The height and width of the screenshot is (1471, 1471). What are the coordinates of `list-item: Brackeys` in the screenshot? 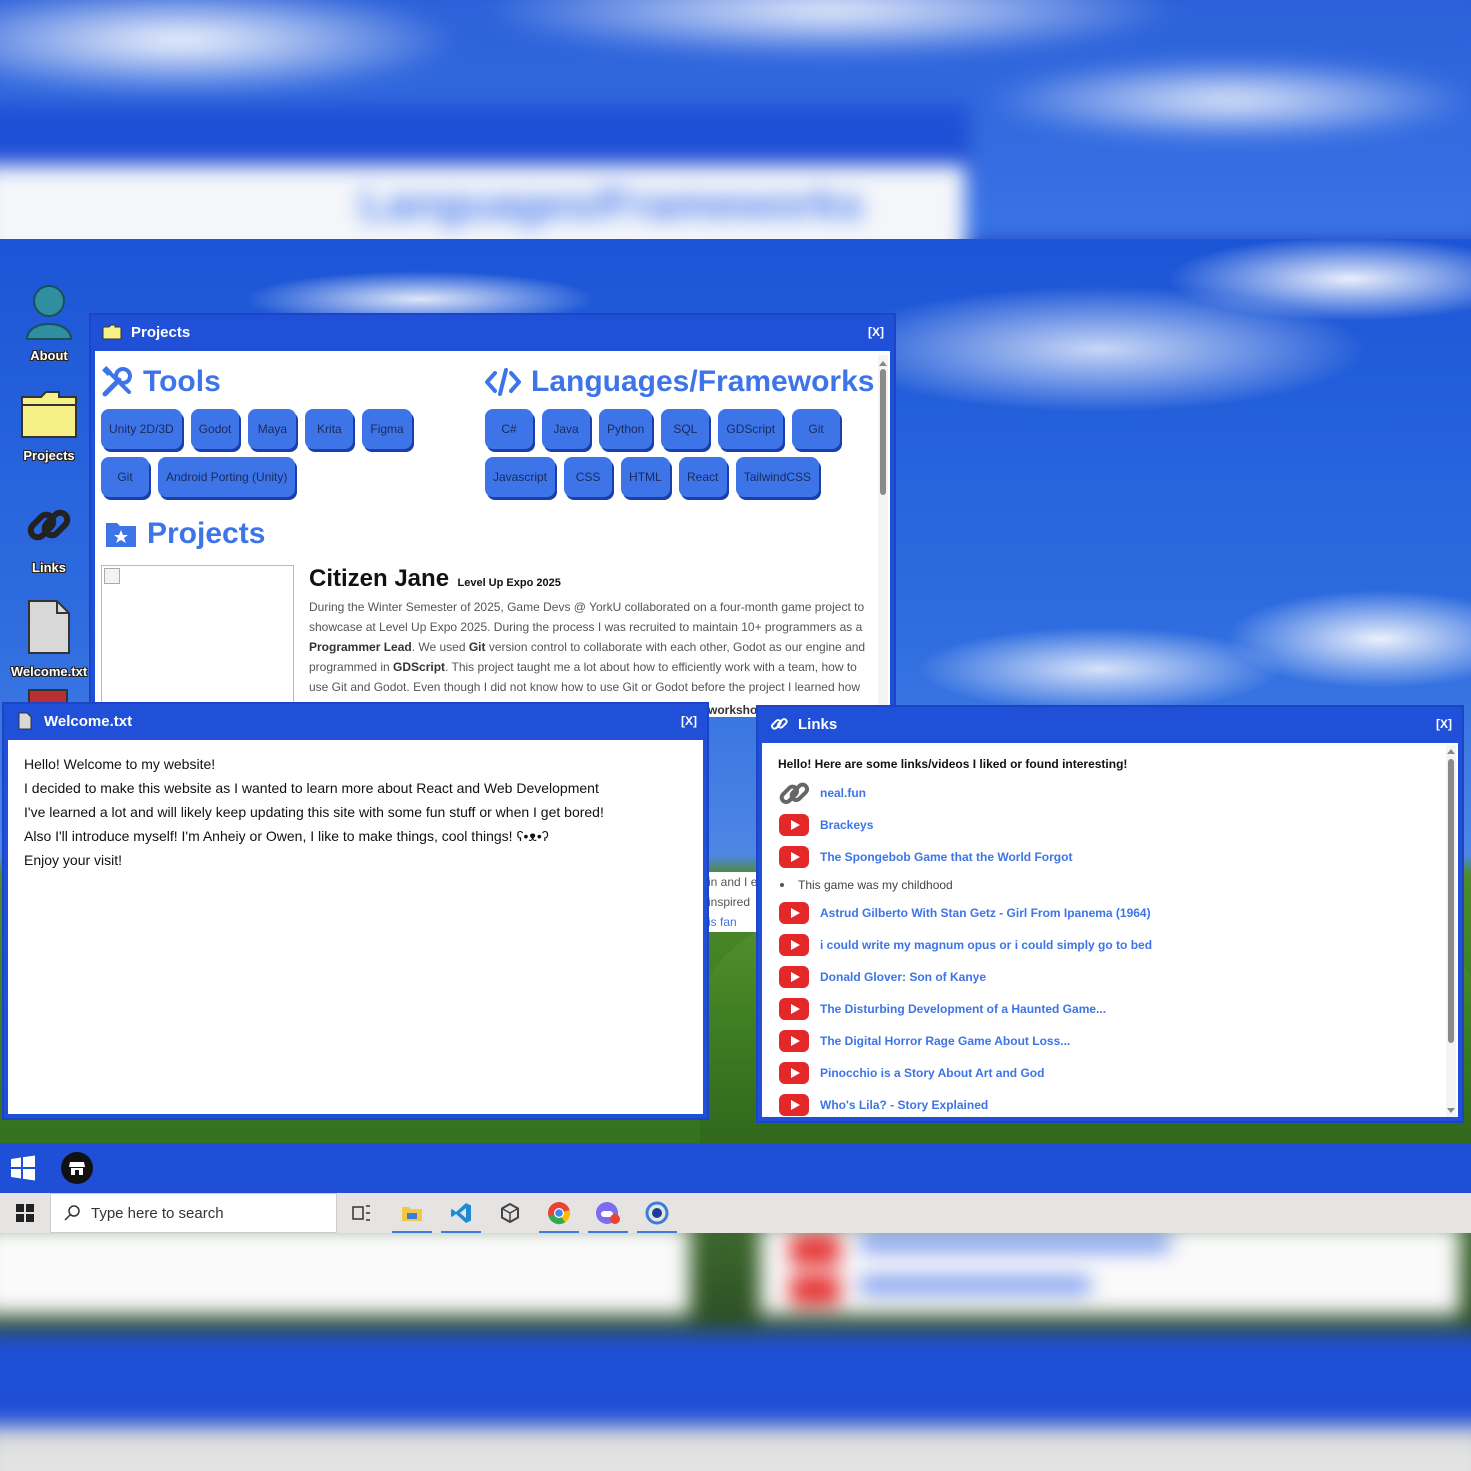 It's located at (1110, 825).